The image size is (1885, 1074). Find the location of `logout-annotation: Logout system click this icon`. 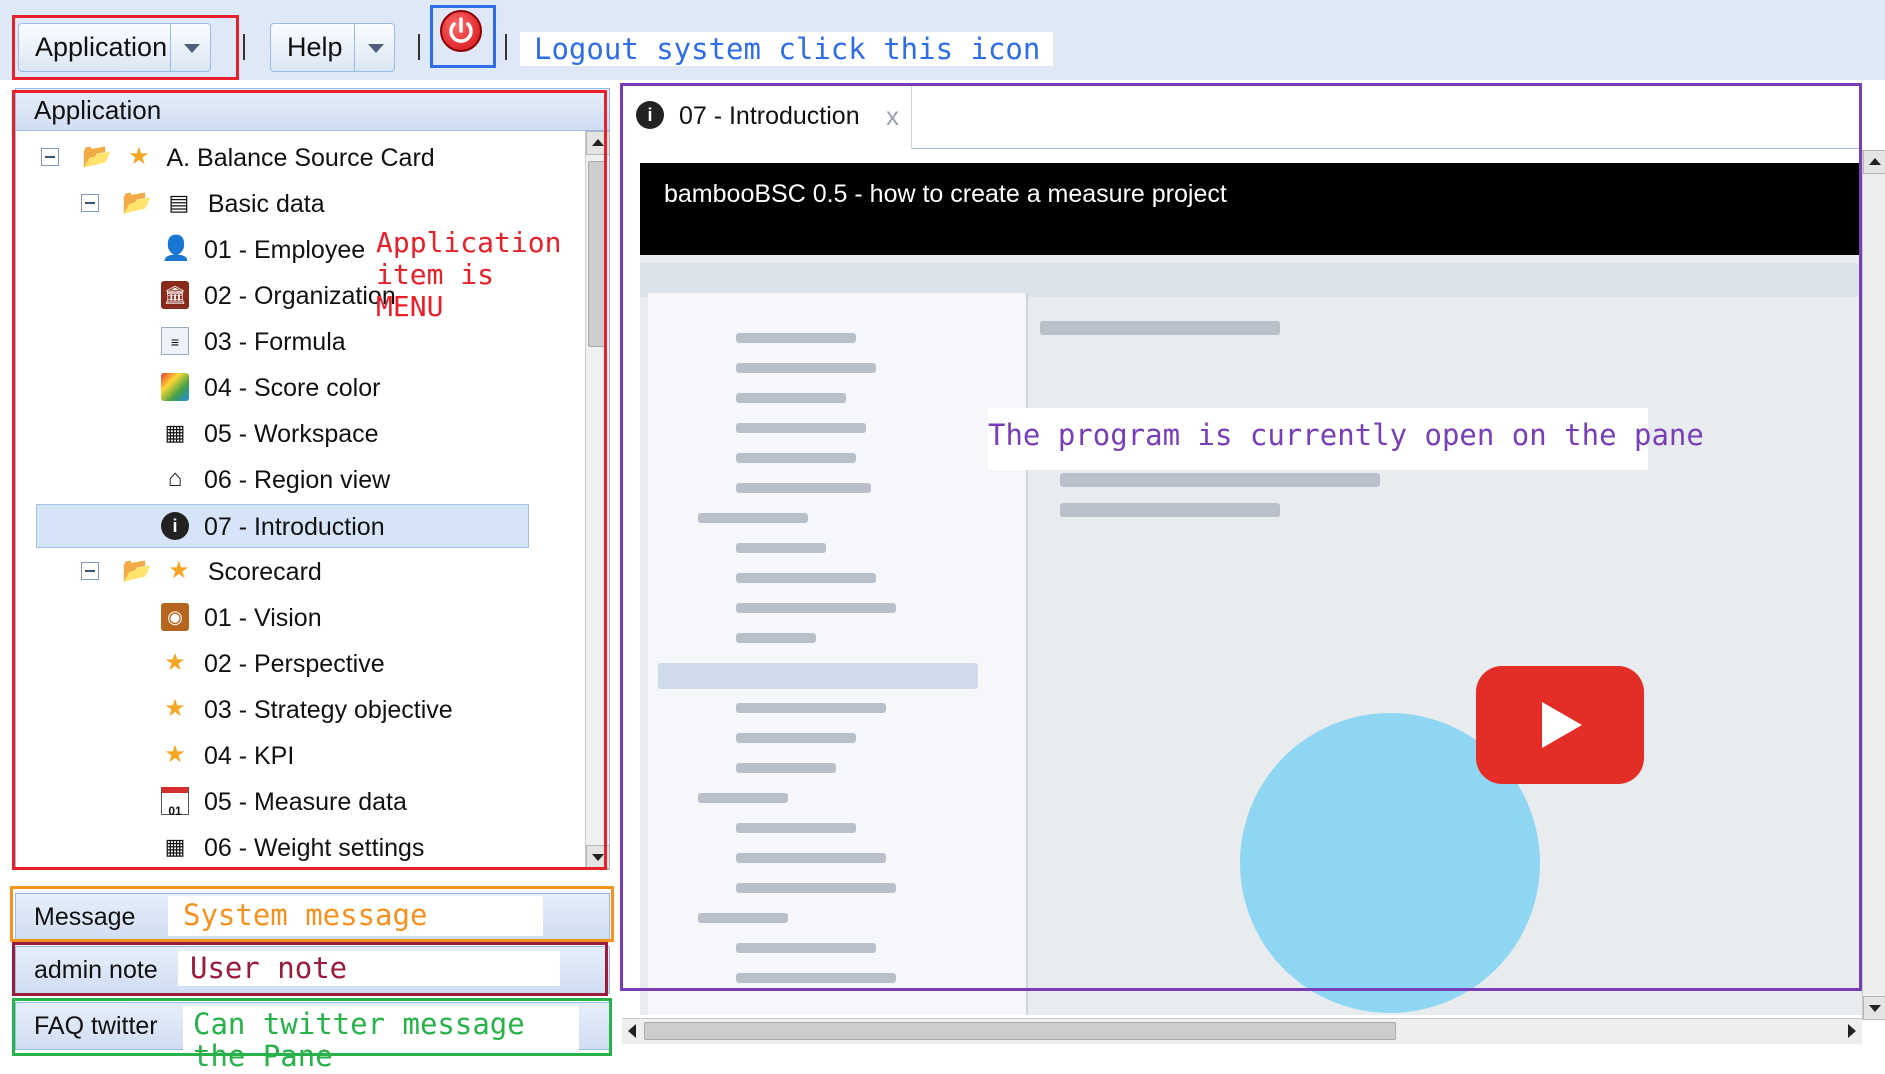

logout-annotation: Logout system click this icon is located at coordinates (786, 49).